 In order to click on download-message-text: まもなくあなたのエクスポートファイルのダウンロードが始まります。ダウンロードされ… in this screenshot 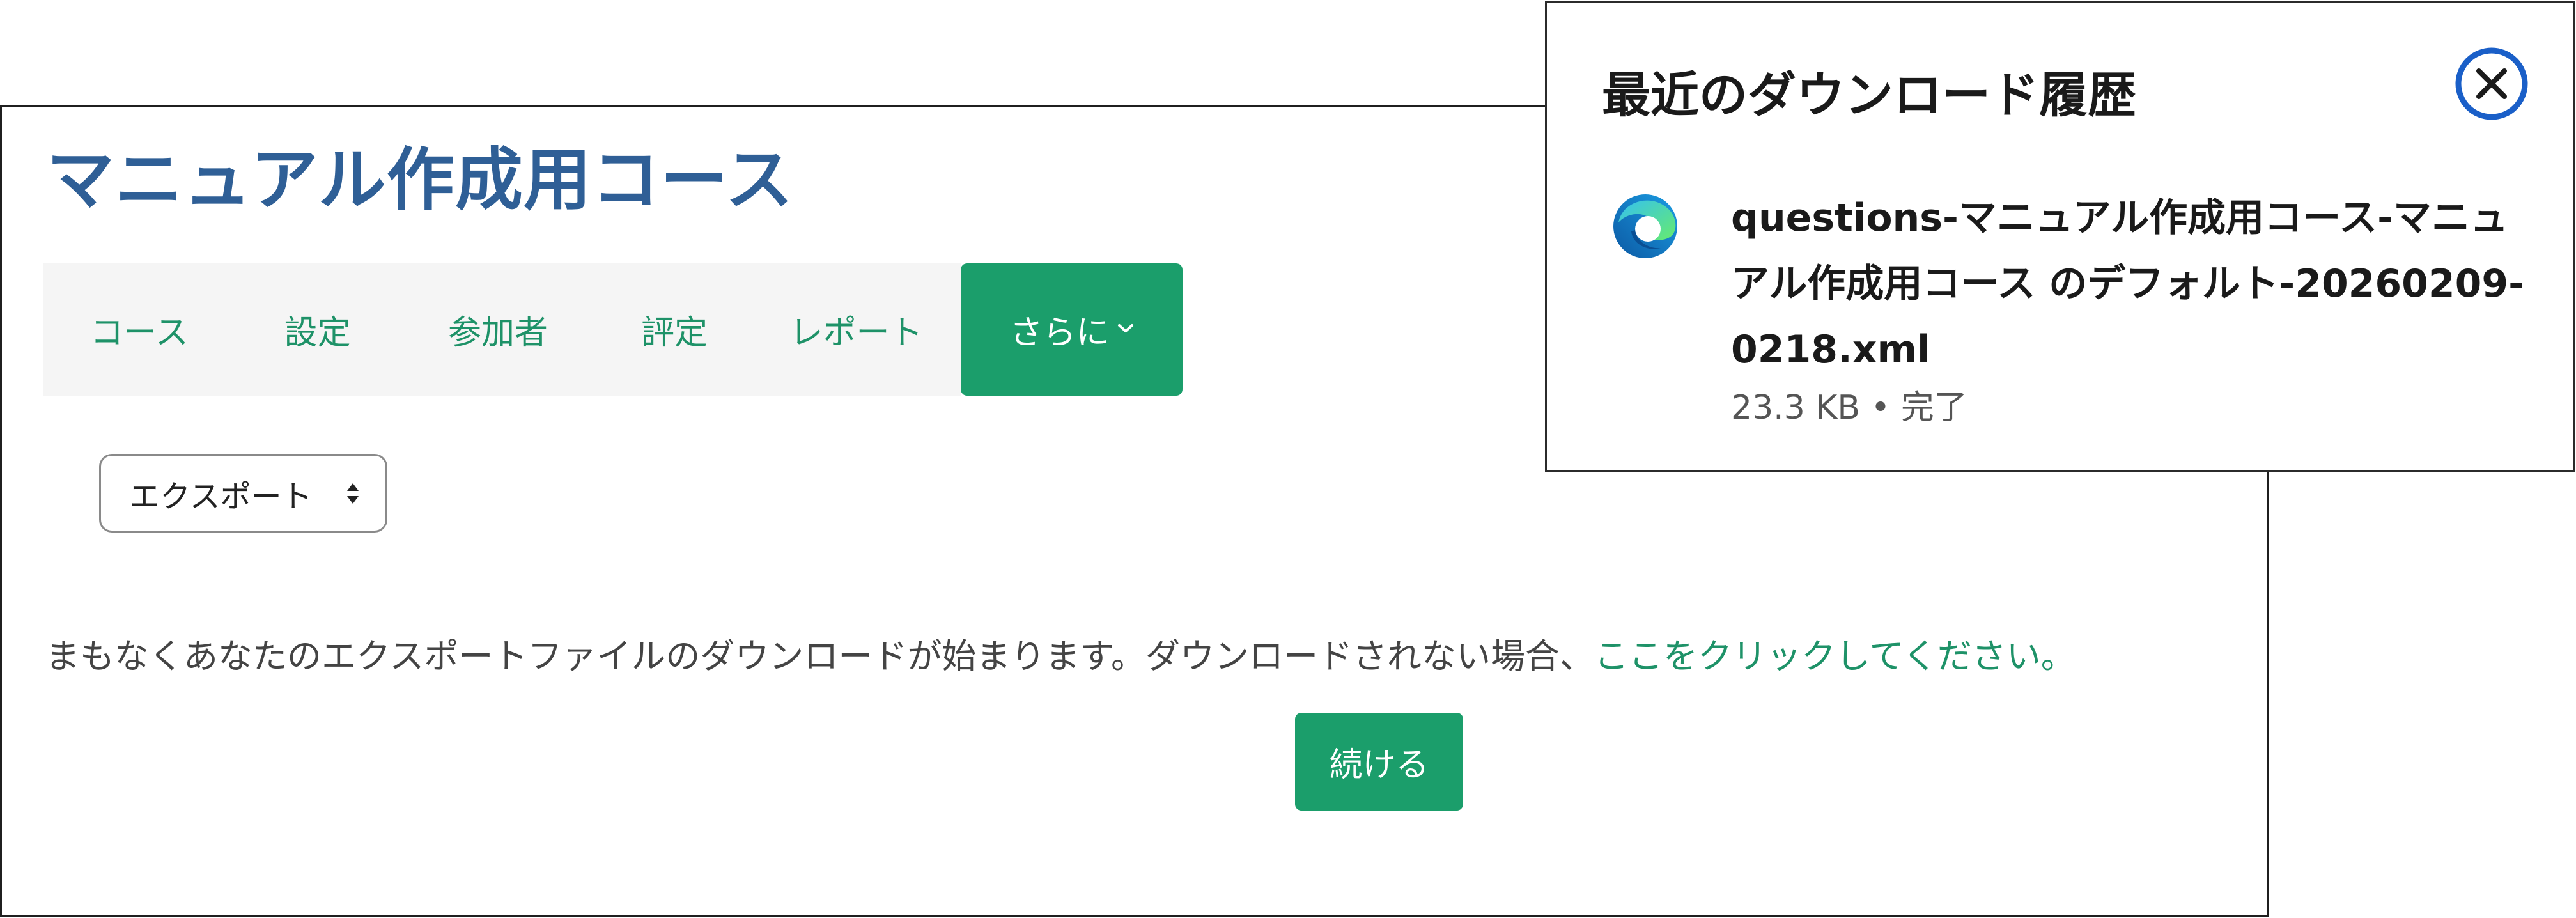, I will do `click(820, 656)`.